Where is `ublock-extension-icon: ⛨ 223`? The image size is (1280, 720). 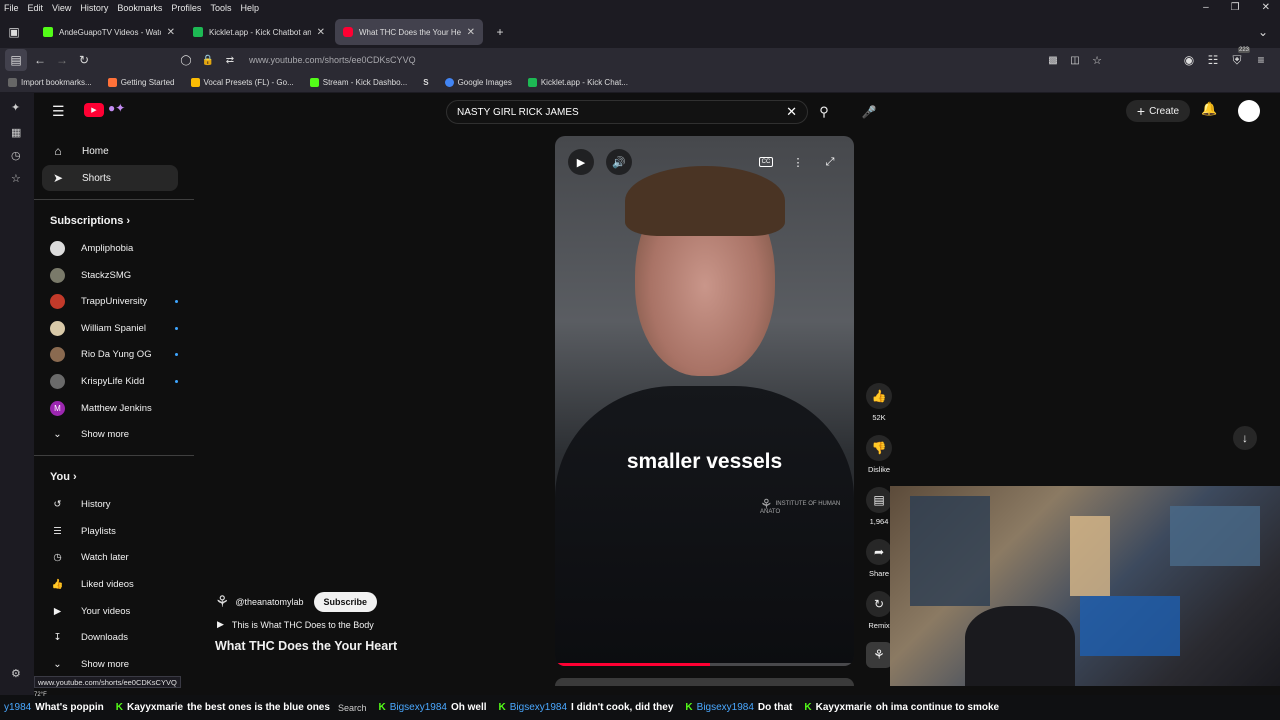
ublock-extension-icon: ⛨ 223 is located at coordinates (1238, 59).